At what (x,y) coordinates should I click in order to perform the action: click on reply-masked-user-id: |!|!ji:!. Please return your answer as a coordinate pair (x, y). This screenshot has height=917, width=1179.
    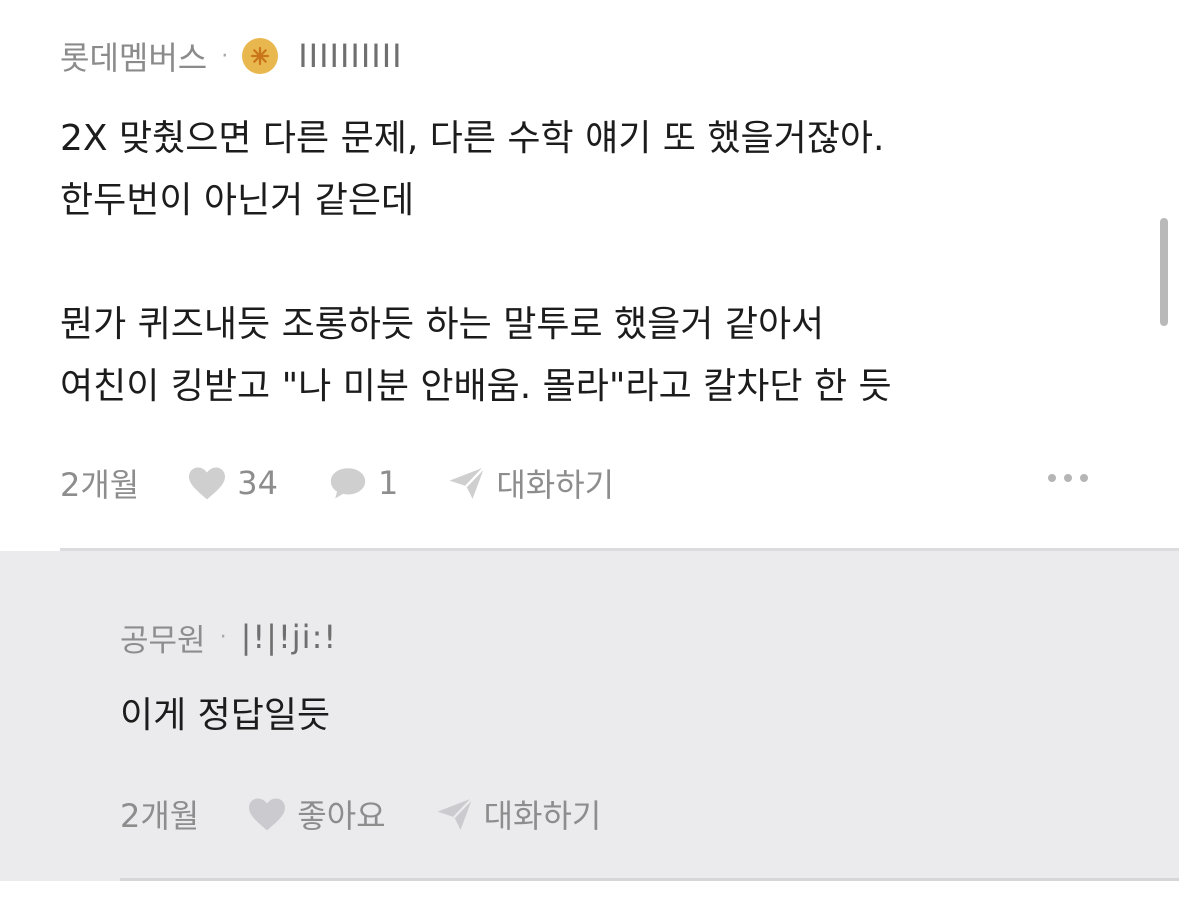
    Looking at the image, I should click on (289, 637).